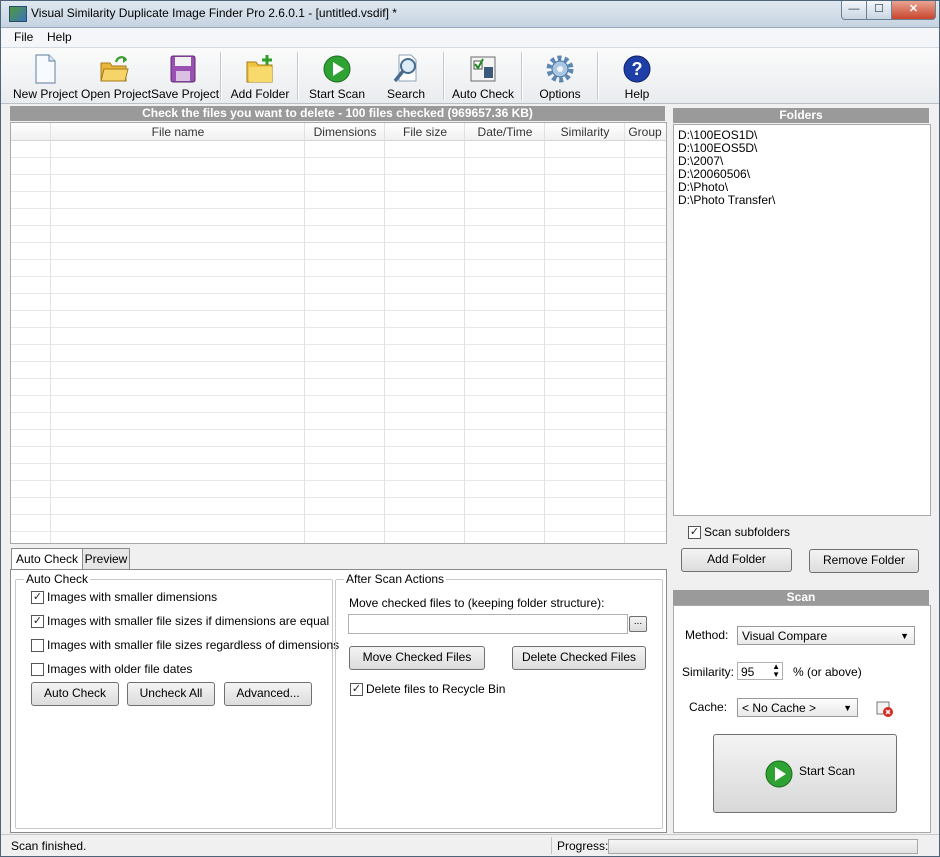  I want to click on scan-subfolders-checkbox: ✓, so click(694, 532).